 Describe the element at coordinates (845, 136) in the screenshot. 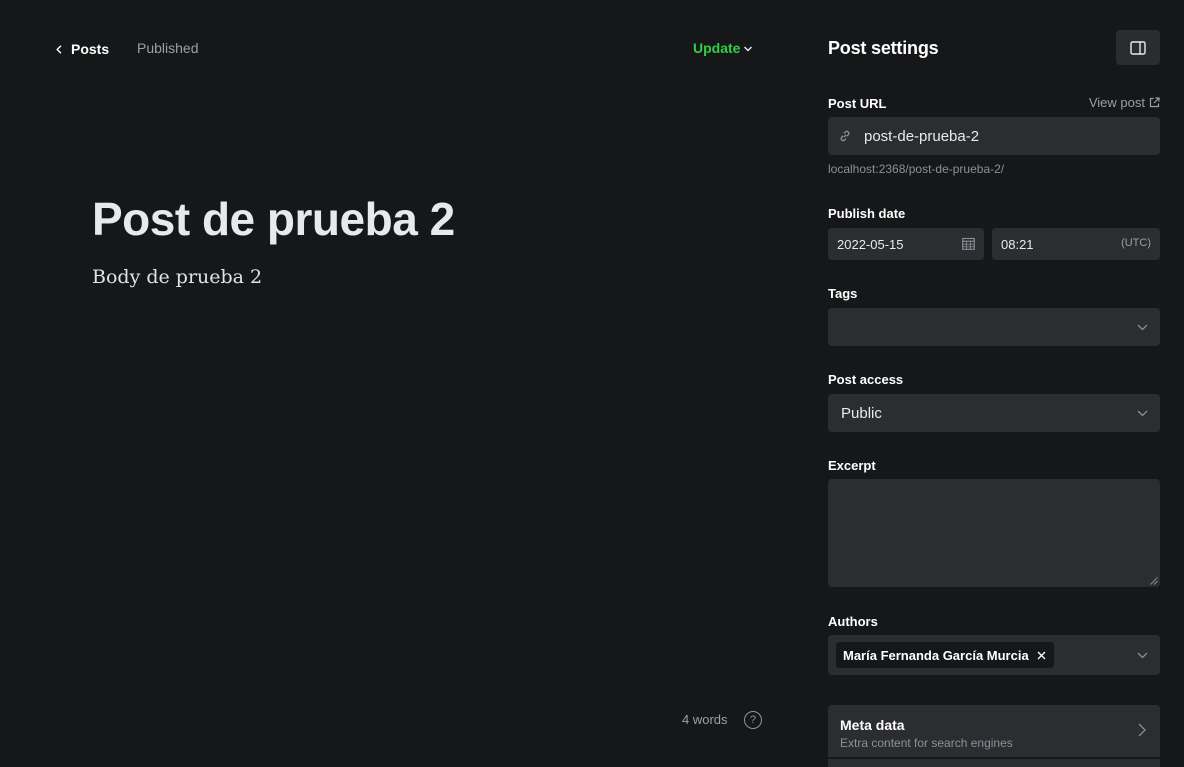

I see `link-icon` at that location.